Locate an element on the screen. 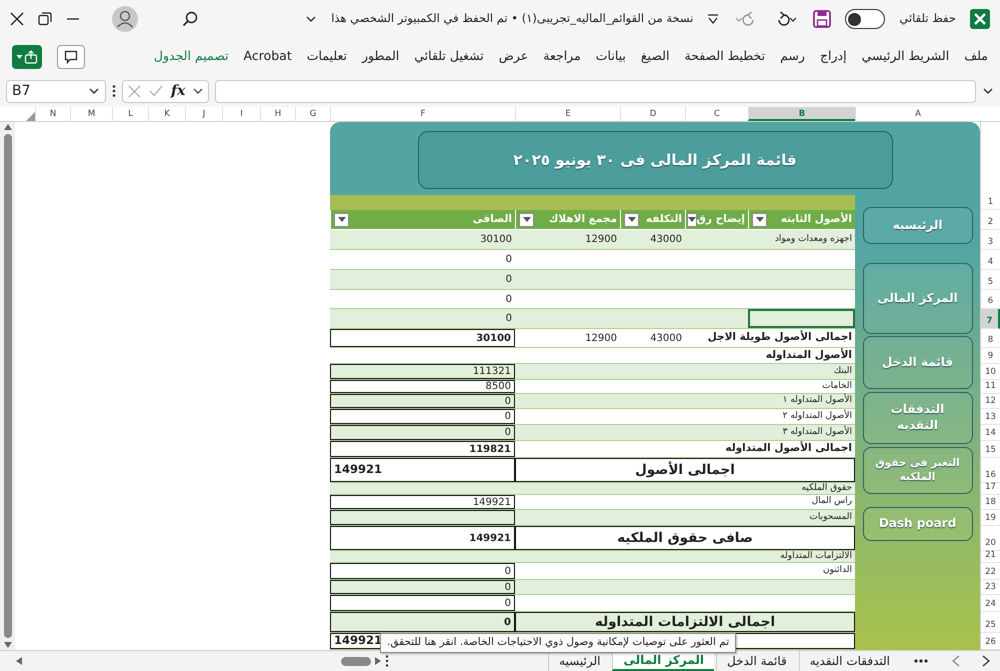 This screenshot has height=671, width=1000. ribbon-tab: مراجعة is located at coordinates (562, 56).